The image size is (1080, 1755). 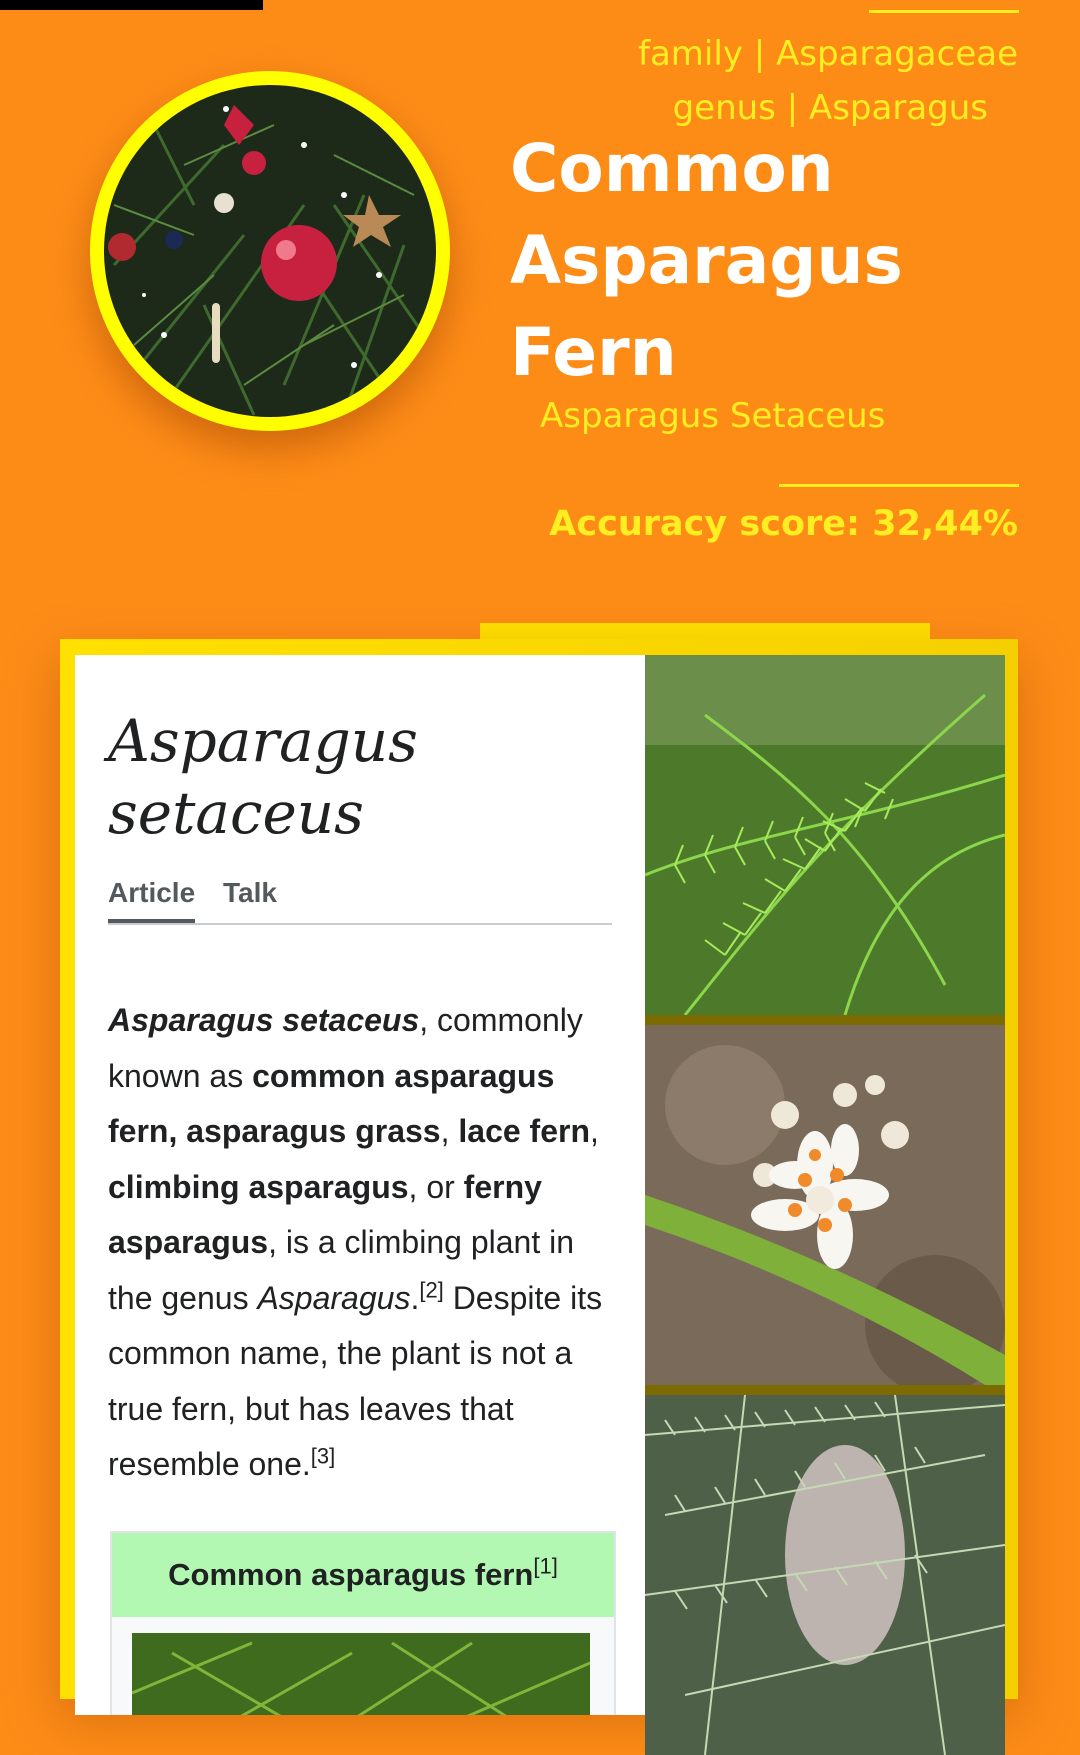 I want to click on text-run: , or, so click(x=436, y=1186).